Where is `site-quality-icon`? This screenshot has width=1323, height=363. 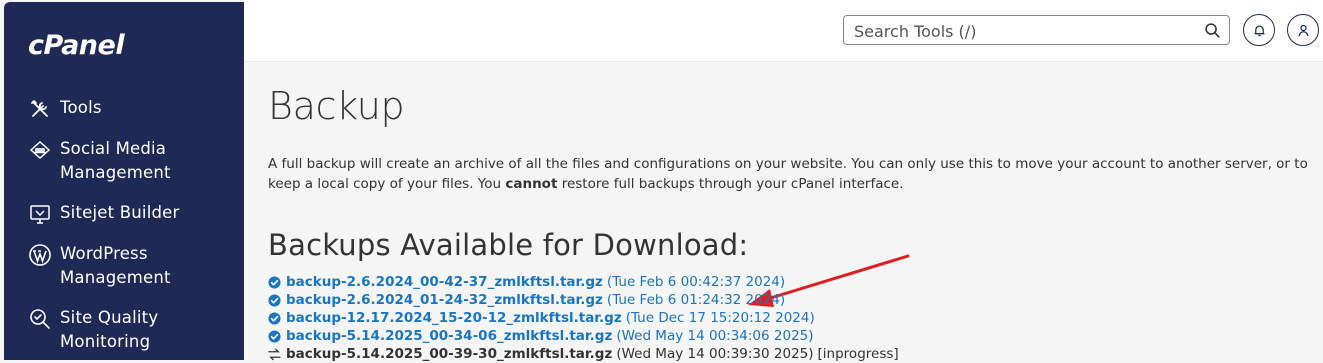 site-quality-icon is located at coordinates (40, 319).